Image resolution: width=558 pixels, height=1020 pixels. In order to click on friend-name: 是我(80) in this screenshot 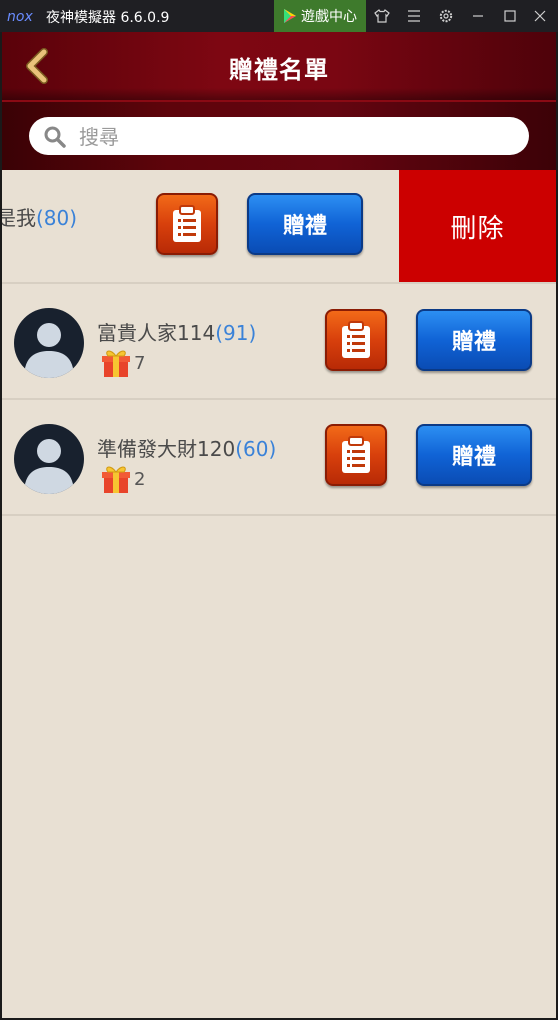, I will do `click(39, 216)`.